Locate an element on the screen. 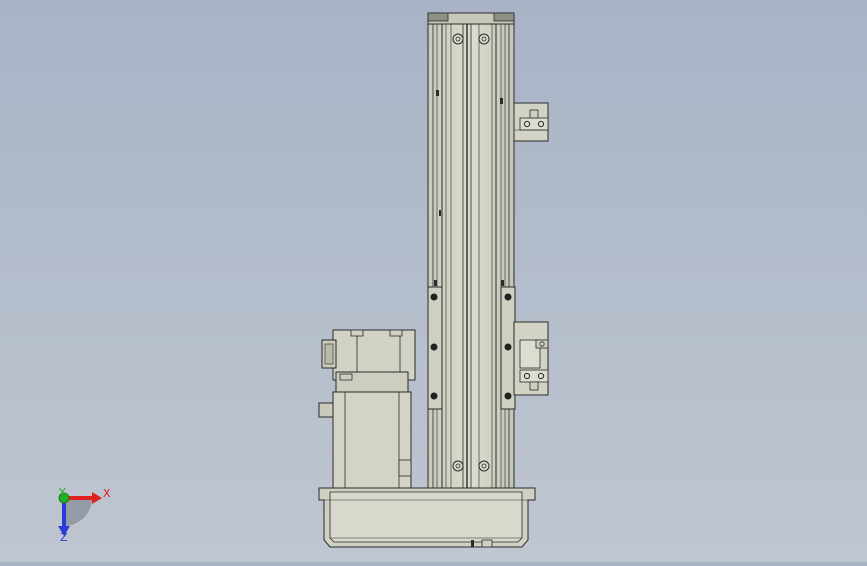  base-block is located at coordinates (427, 517).